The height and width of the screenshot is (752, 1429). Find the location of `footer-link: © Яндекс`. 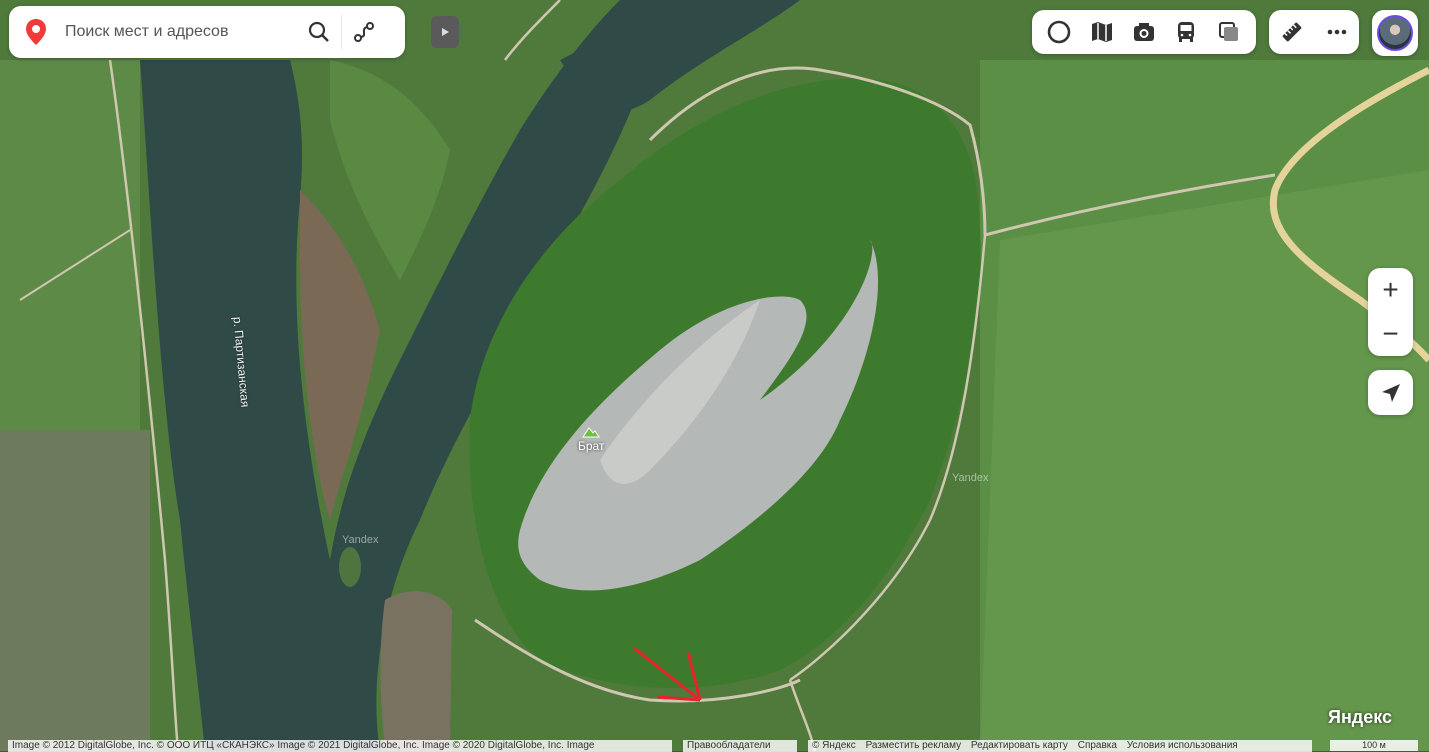

footer-link: © Яндекс is located at coordinates (834, 745).